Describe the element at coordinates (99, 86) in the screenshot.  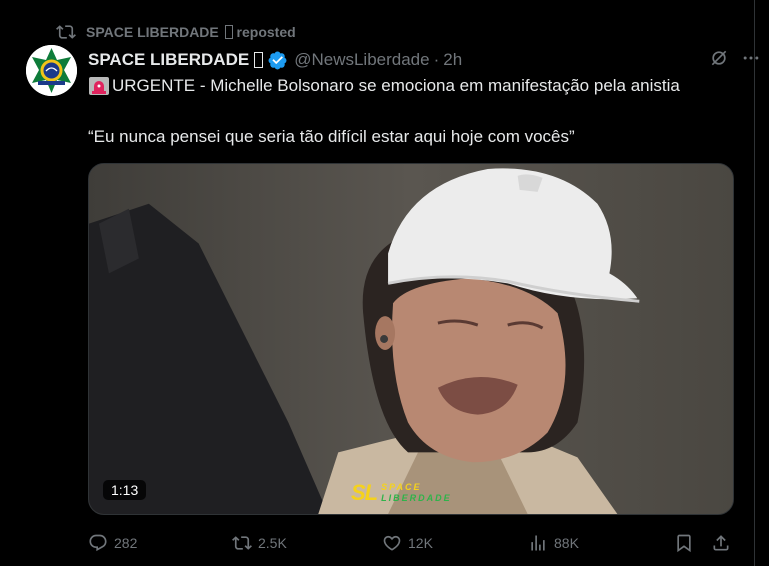
I see `siren-icon` at that location.